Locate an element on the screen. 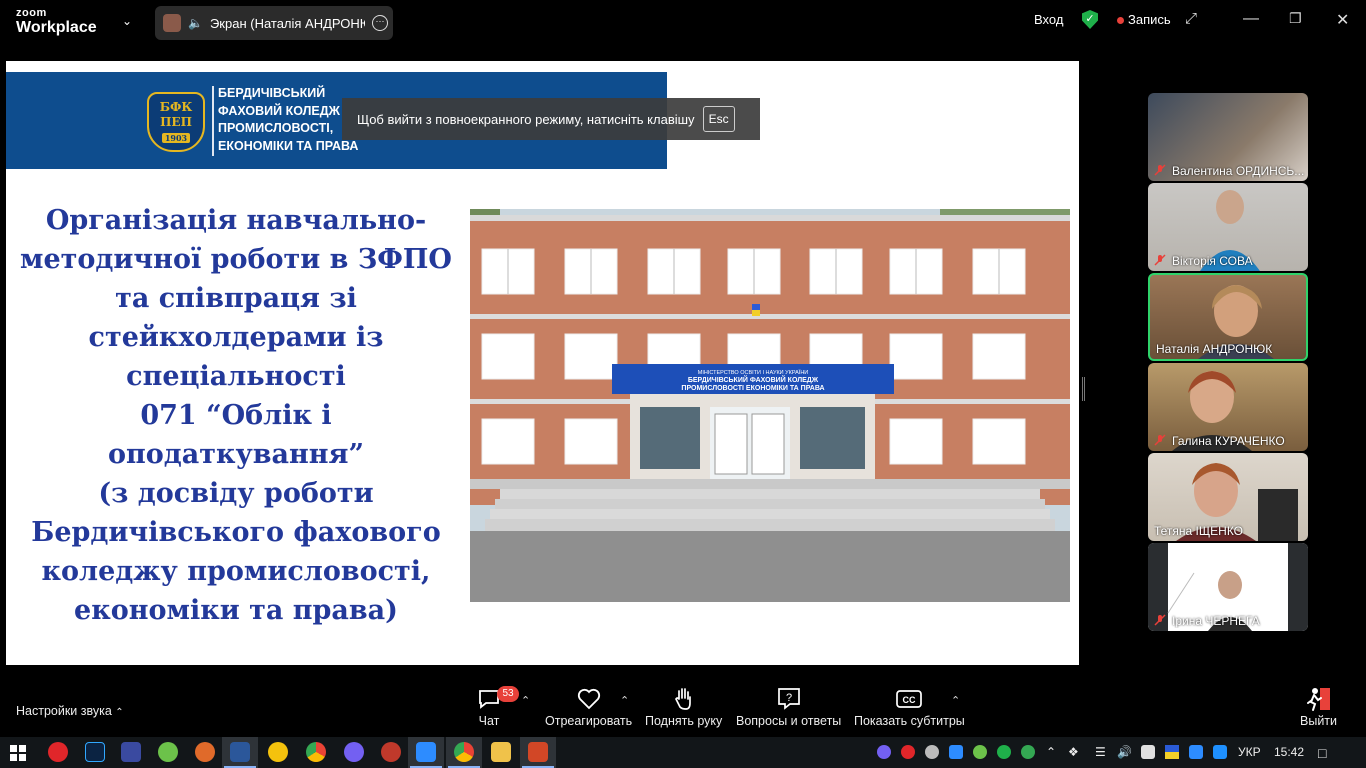 The width and height of the screenshot is (1366, 768). cc-icon: CC is located at coordinates (909, 699).